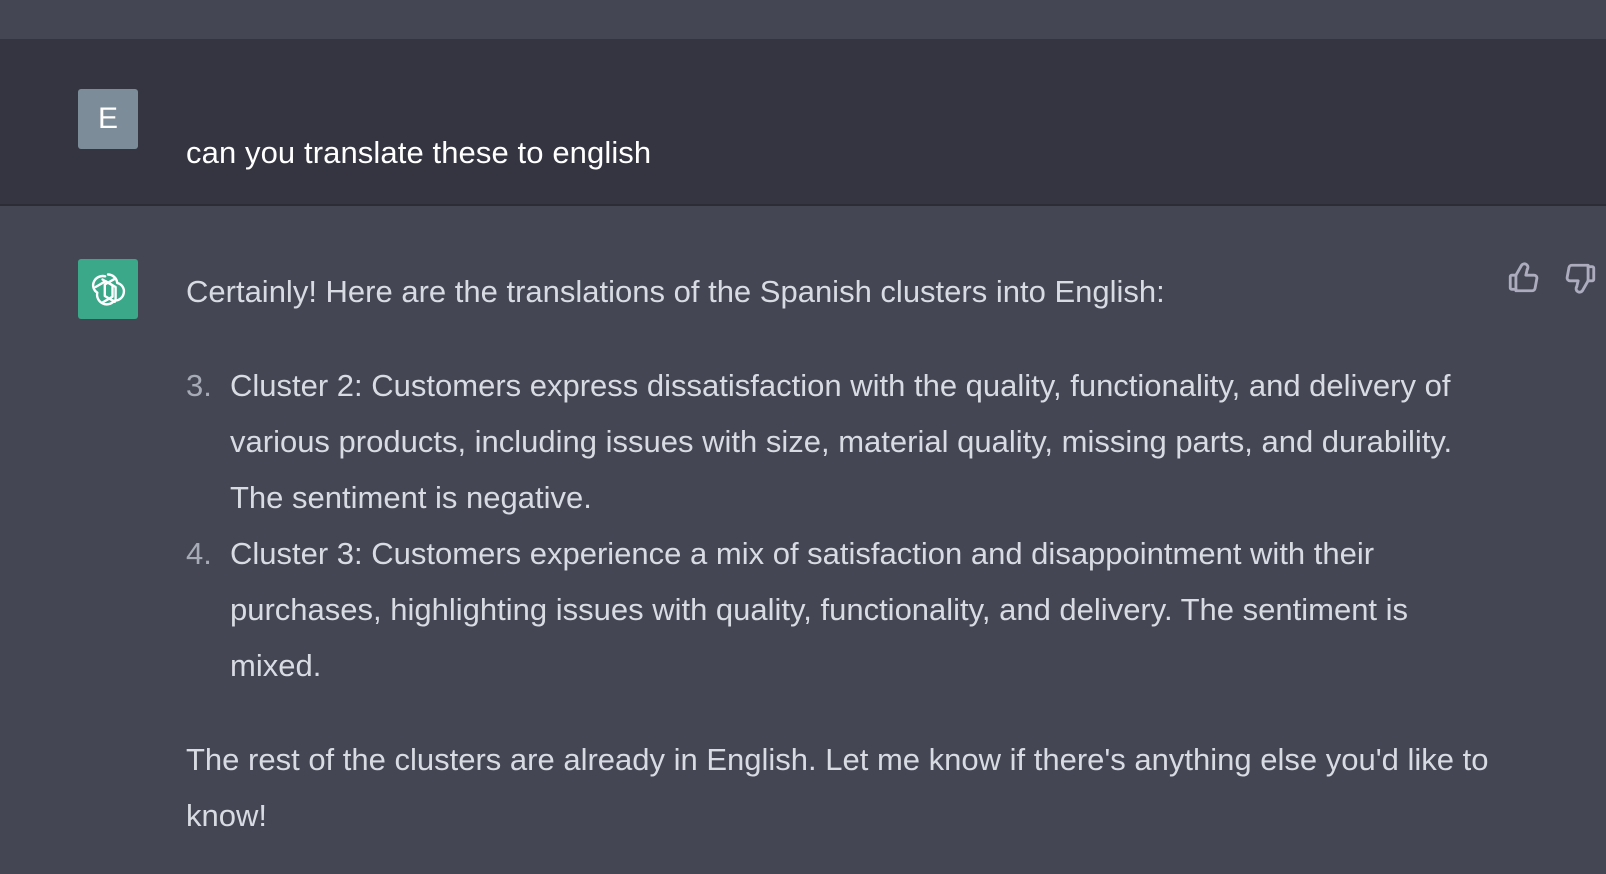 The image size is (1606, 874). What do you see at coordinates (199, 385) in the screenshot?
I see `list-item-number: 3.` at bounding box center [199, 385].